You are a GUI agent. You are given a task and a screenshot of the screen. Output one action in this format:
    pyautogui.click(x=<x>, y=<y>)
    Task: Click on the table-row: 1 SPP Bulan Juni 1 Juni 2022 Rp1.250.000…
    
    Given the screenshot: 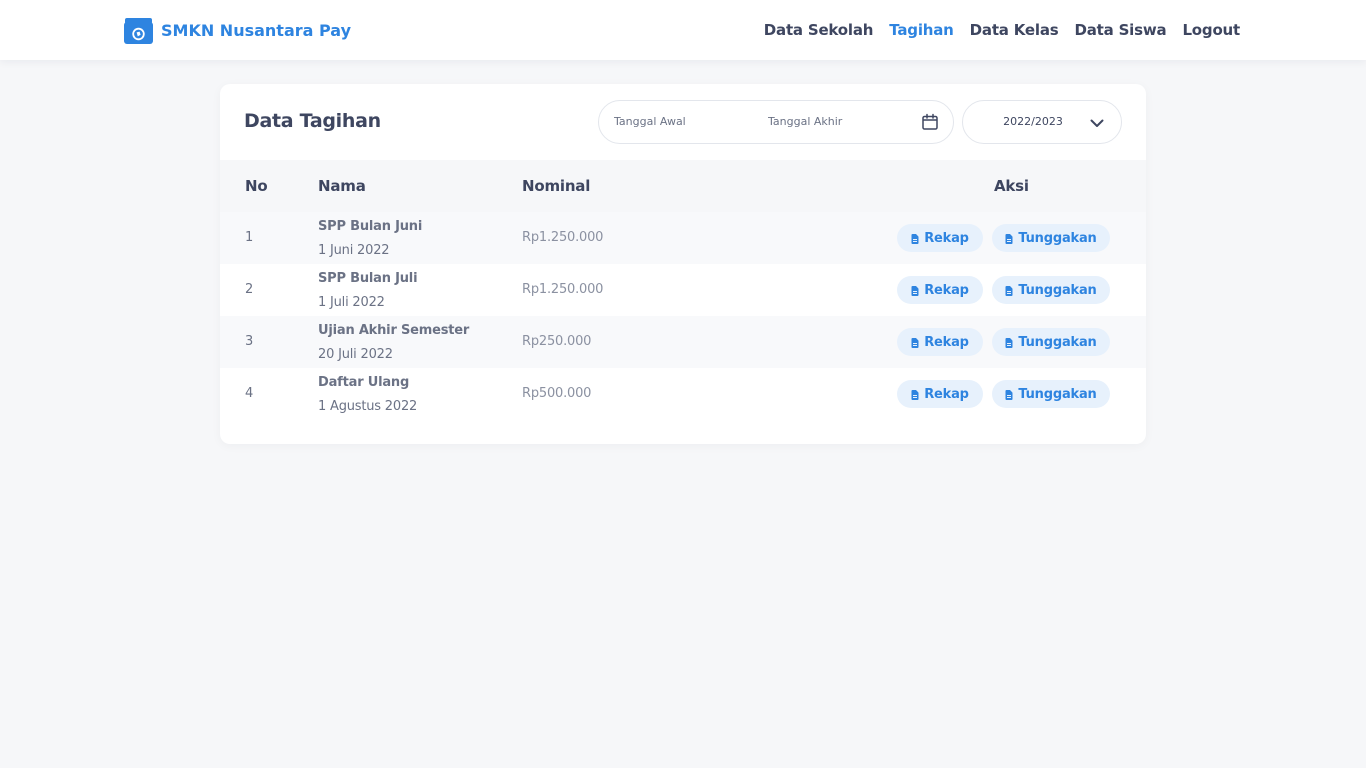 What is the action you would take?
    pyautogui.click(x=683, y=238)
    